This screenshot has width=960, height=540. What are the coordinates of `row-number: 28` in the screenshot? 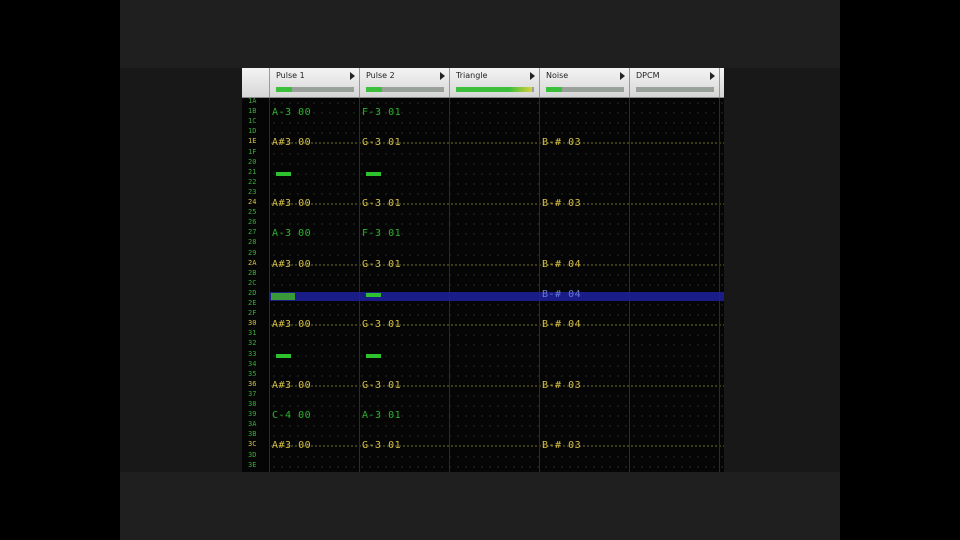 It's located at (258, 243).